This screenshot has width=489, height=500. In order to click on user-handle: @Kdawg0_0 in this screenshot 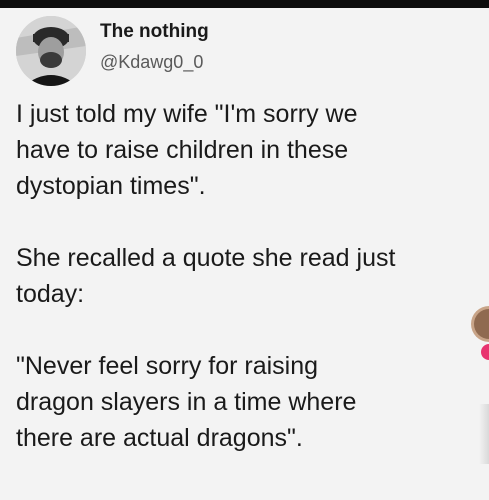, I will do `click(154, 62)`.